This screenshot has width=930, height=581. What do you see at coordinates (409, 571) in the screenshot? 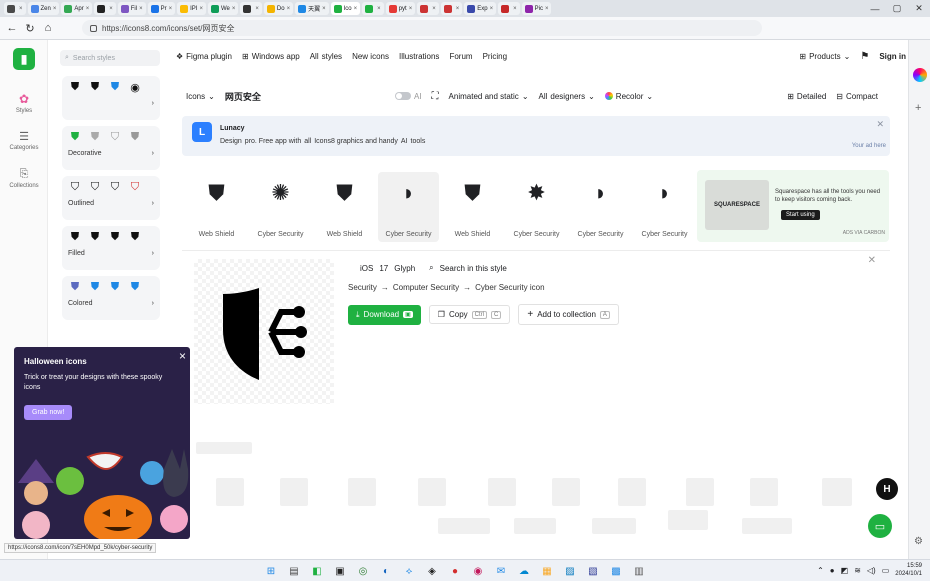
I see `taskbar-app-icon: ⟡` at bounding box center [409, 571].